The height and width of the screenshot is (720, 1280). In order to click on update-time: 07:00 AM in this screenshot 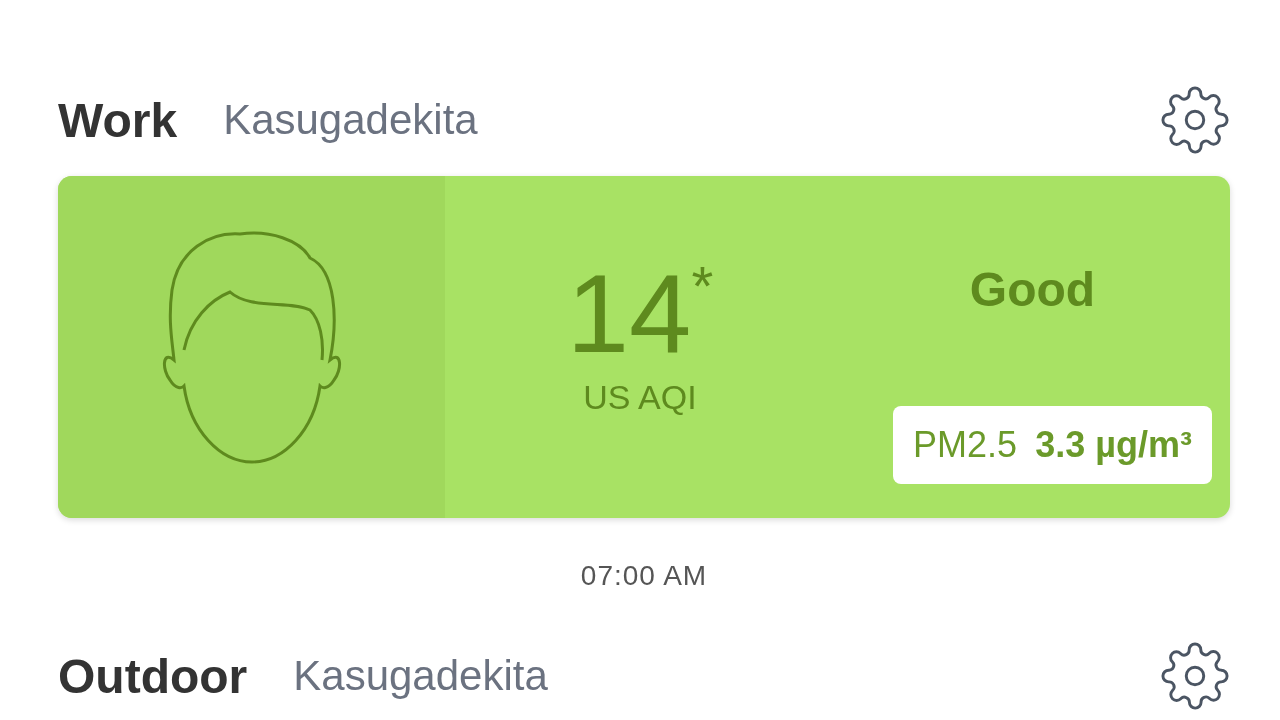, I will do `click(644, 576)`.